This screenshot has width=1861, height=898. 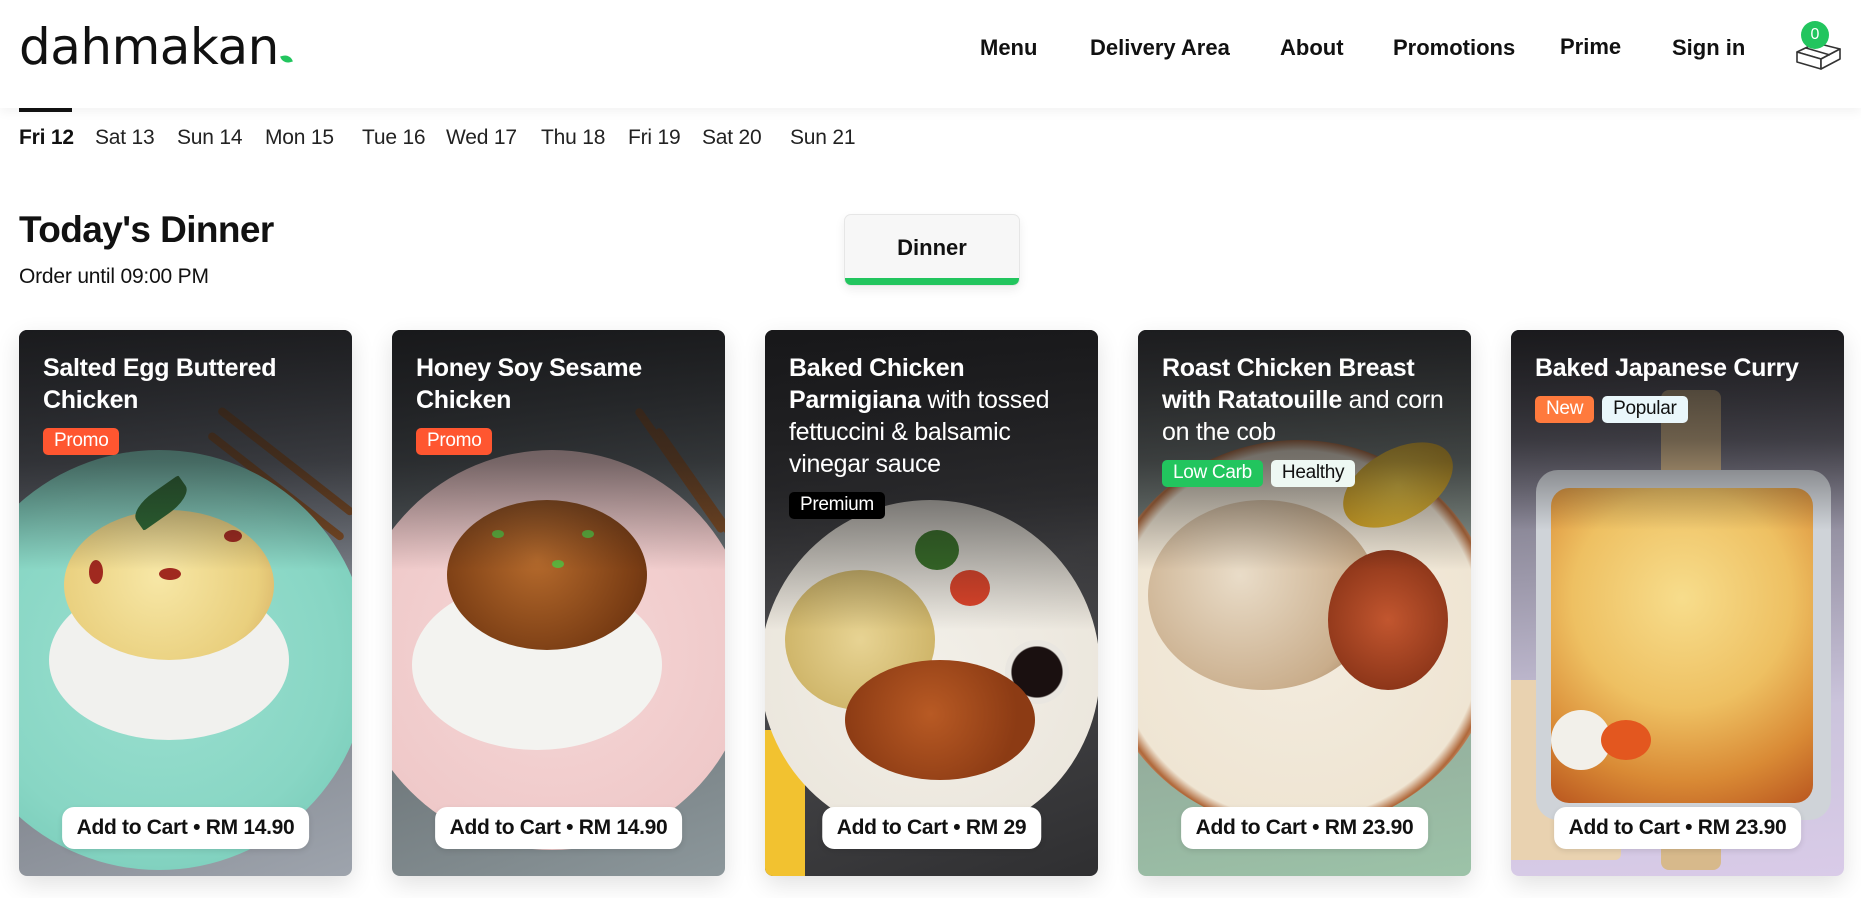 What do you see at coordinates (837, 505) in the screenshot?
I see `tag-premium: Premium` at bounding box center [837, 505].